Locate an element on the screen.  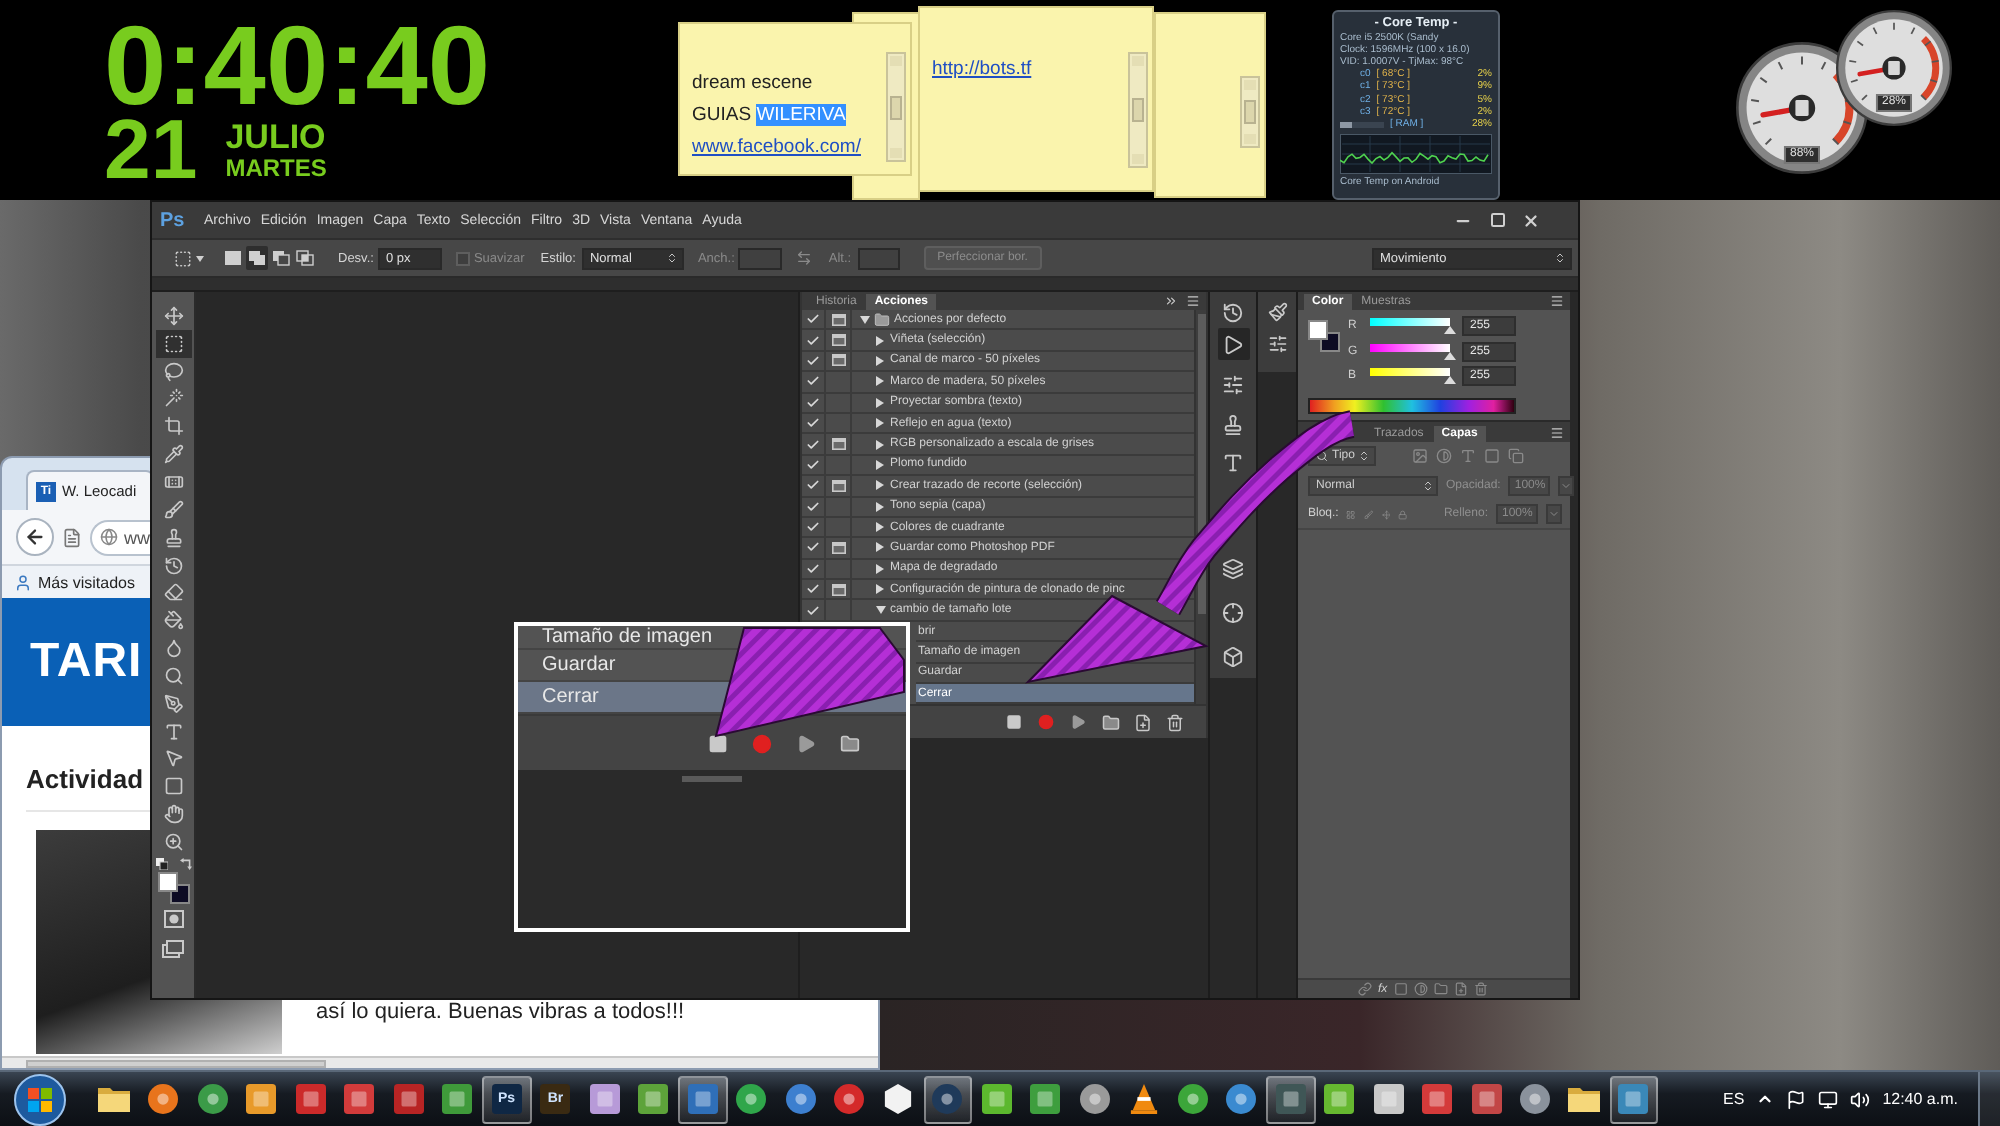
pointer-icon is located at coordinates (173, 758).